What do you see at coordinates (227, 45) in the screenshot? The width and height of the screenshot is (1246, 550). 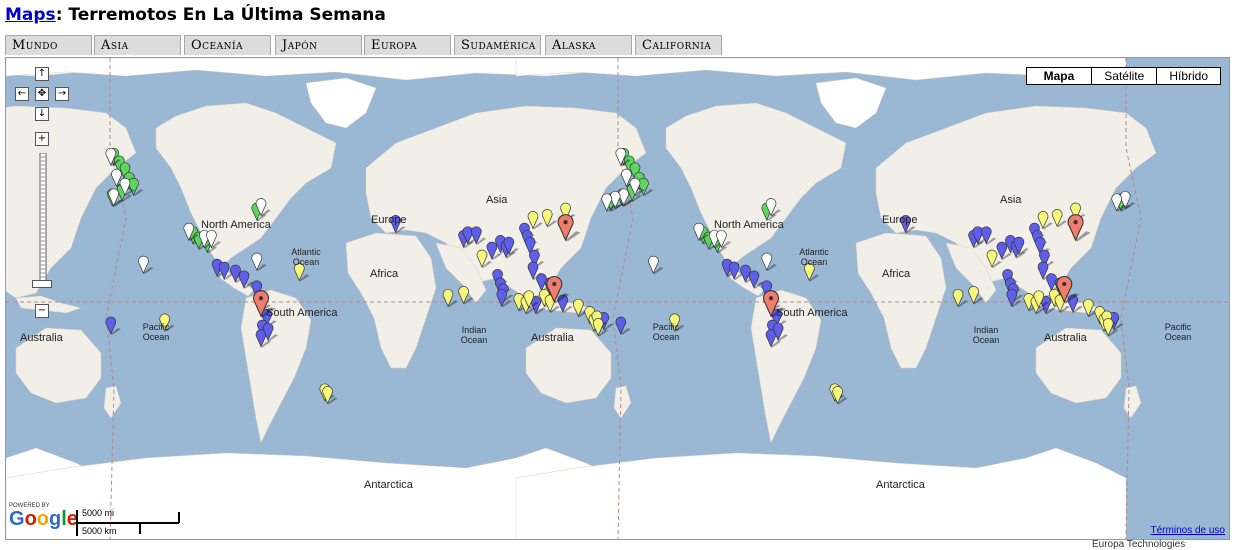 I see `tab-oceania: Oceanía` at bounding box center [227, 45].